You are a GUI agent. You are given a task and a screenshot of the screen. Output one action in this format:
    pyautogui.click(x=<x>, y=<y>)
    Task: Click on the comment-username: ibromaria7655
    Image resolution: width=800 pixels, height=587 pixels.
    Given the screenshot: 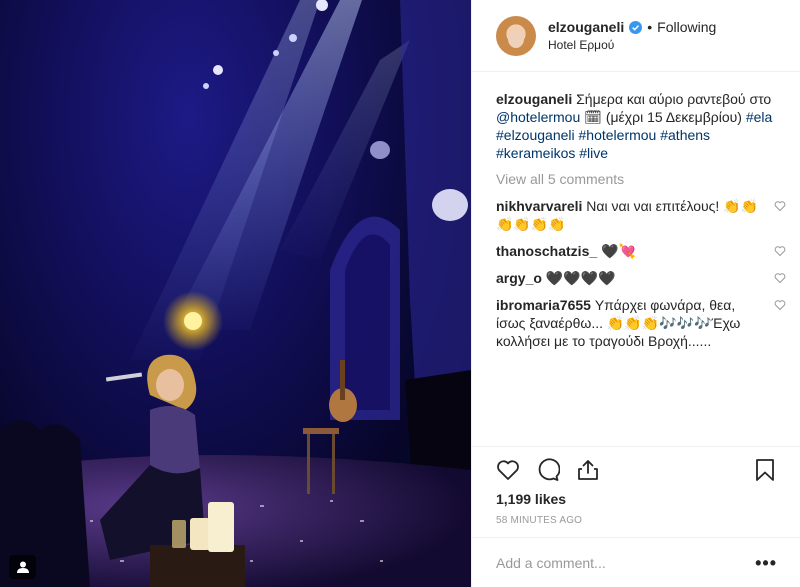 What is the action you would take?
    pyautogui.click(x=543, y=305)
    